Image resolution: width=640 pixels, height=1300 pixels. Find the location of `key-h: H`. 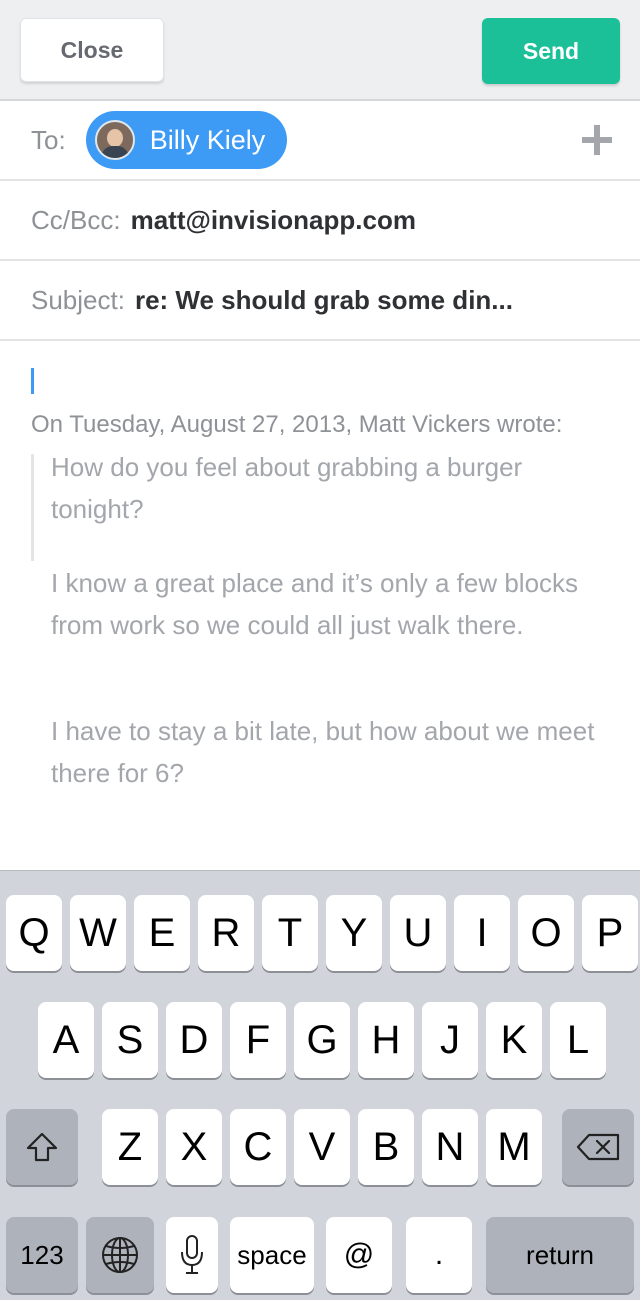

key-h: H is located at coordinates (386, 1040).